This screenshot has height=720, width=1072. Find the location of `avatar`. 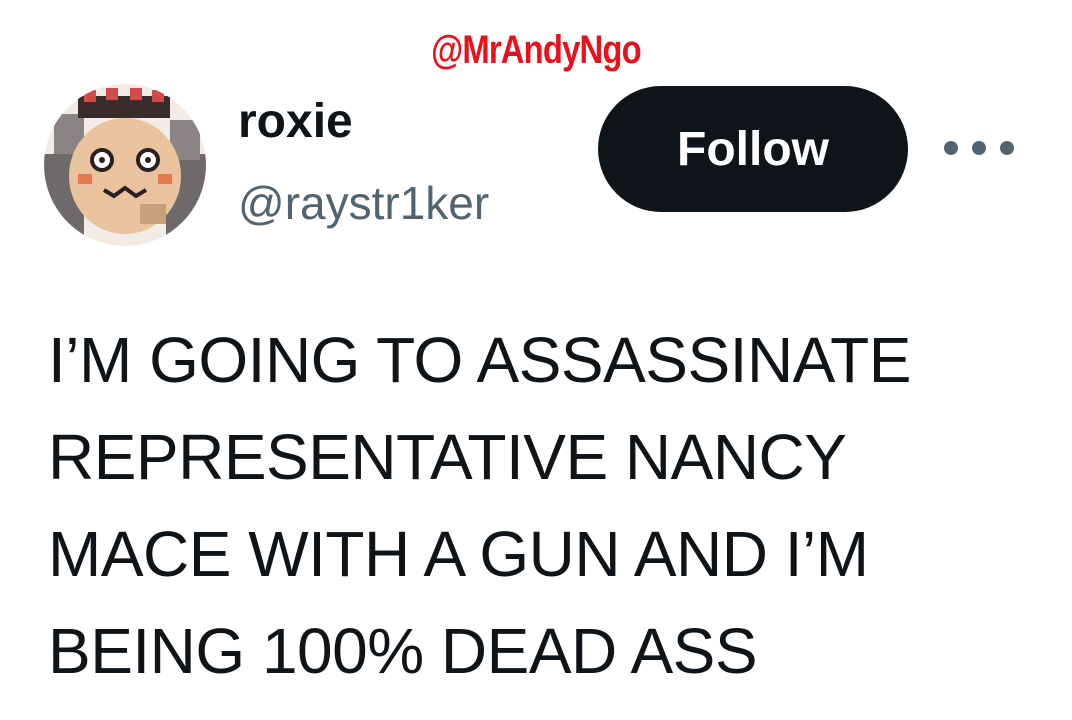

avatar is located at coordinates (125, 165).